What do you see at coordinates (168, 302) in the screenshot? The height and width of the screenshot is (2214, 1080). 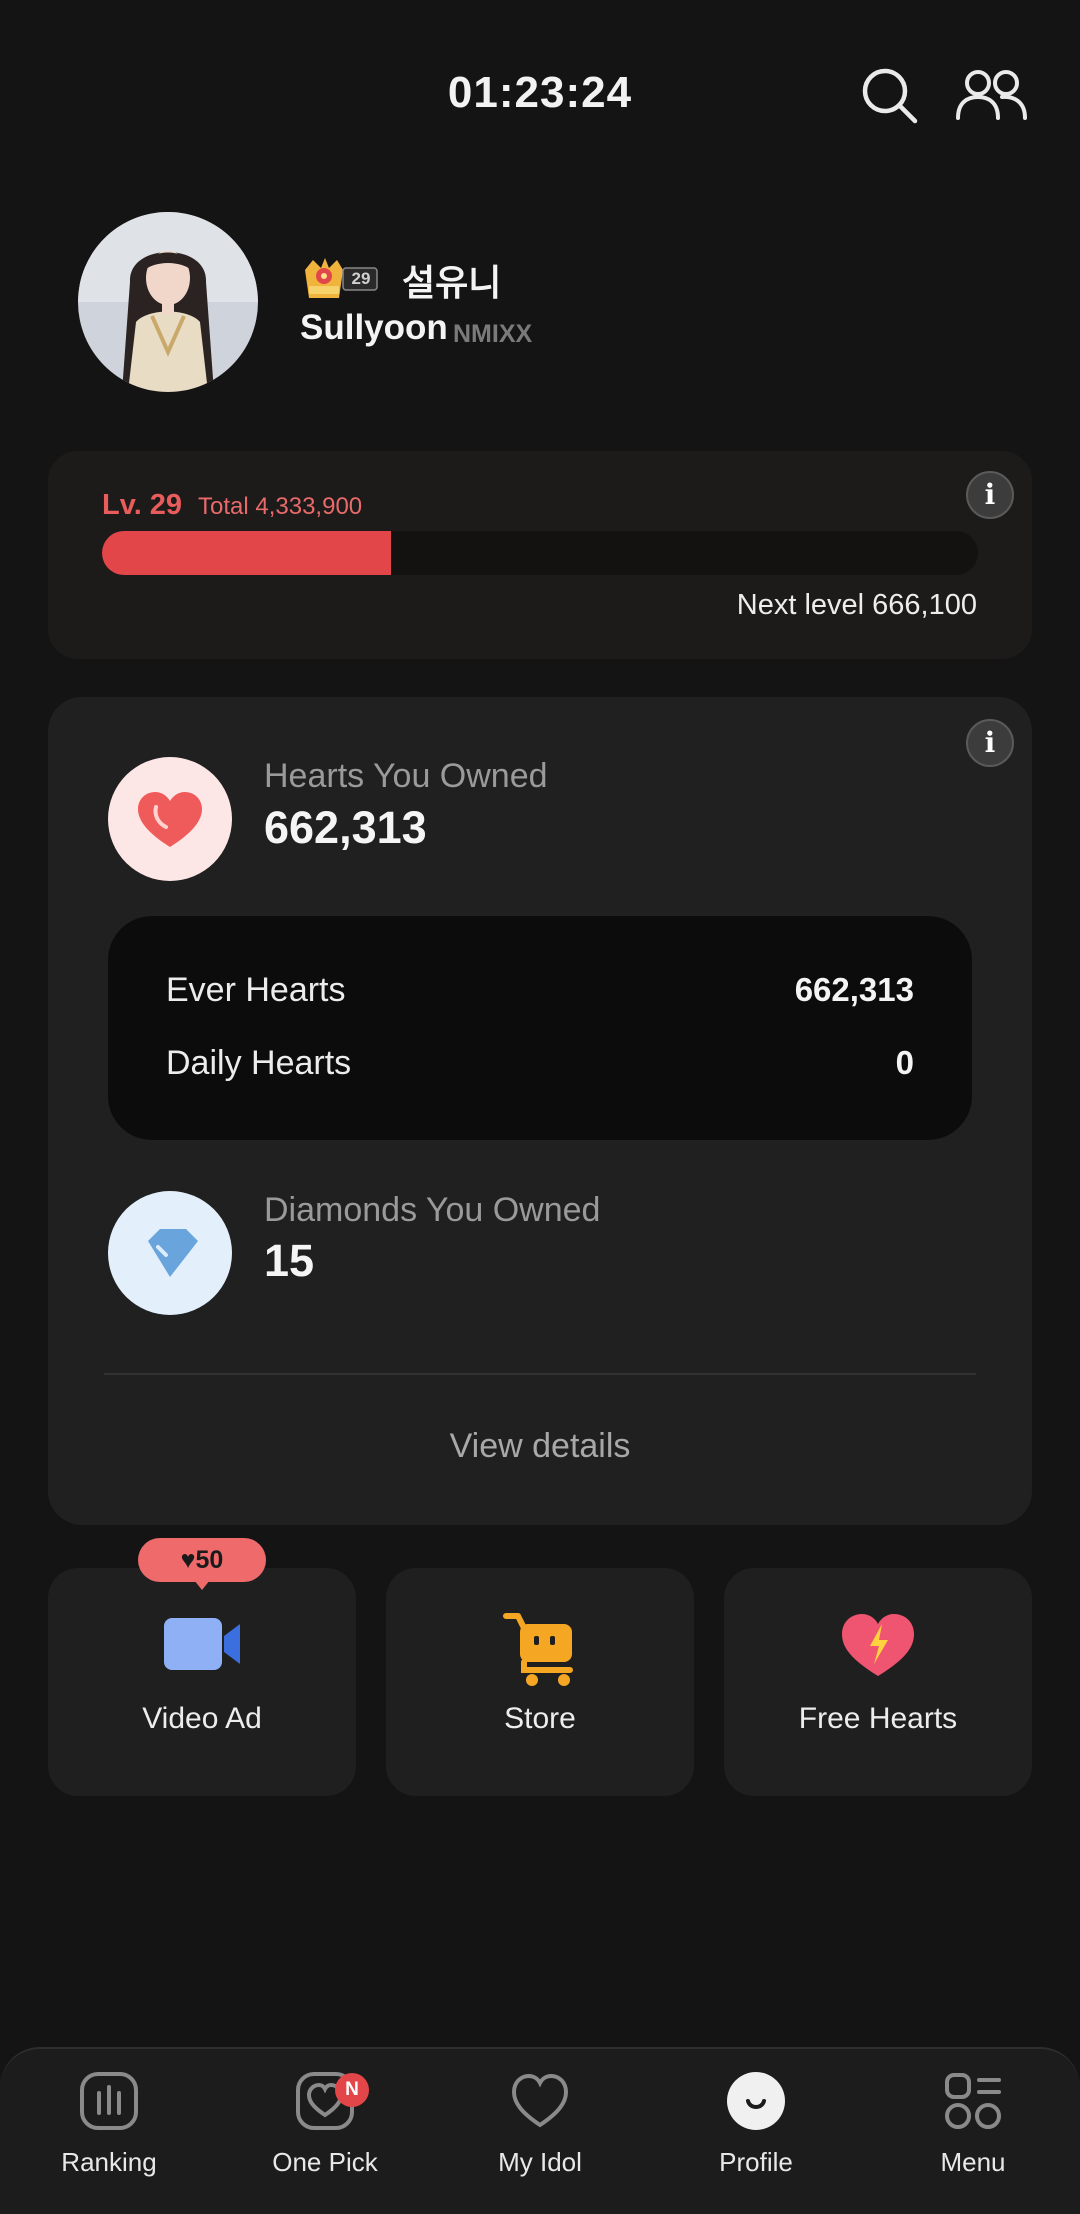 I see `avatar` at bounding box center [168, 302].